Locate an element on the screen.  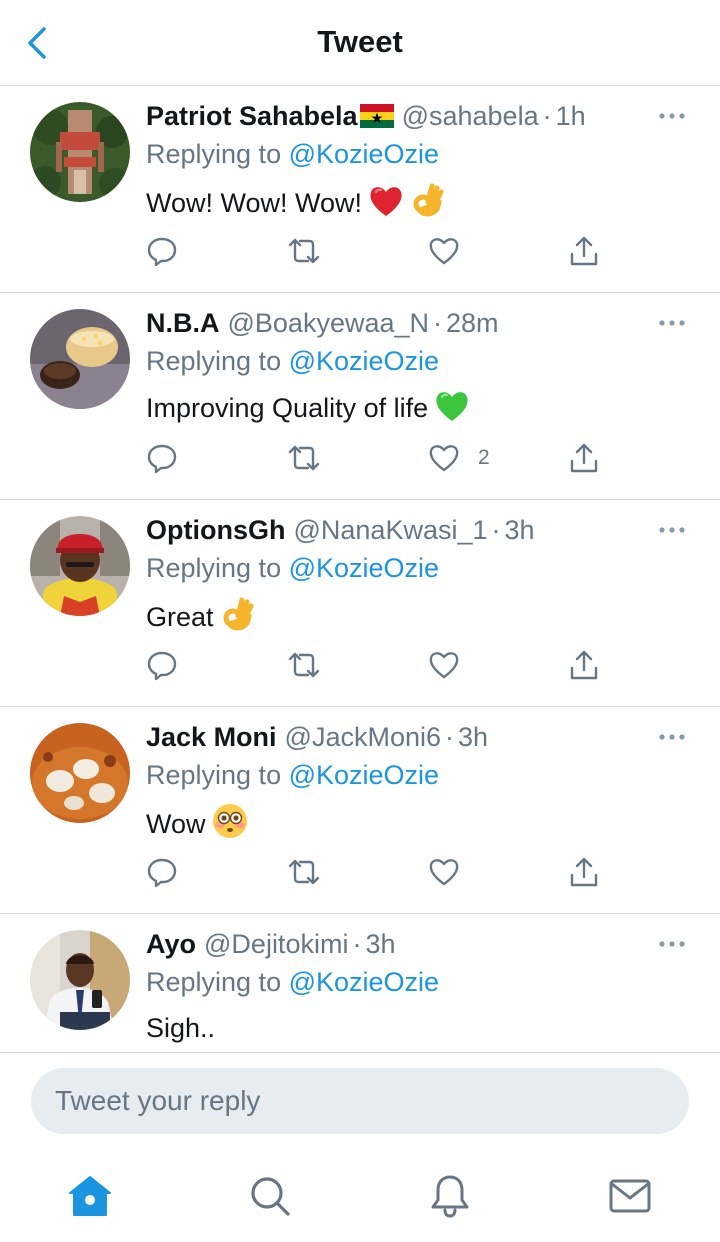
display-name: Ayo is located at coordinates (171, 944).